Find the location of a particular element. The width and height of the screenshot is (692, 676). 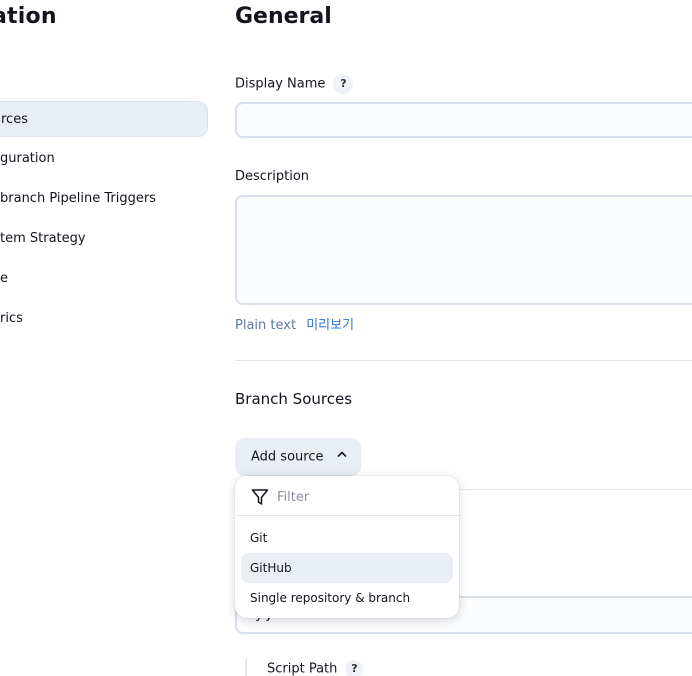

chevron-up-icon is located at coordinates (342, 457).